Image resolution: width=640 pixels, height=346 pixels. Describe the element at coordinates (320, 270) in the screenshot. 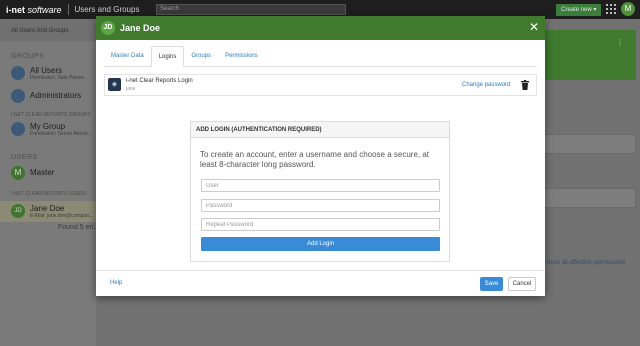

I see `footer-divider` at that location.